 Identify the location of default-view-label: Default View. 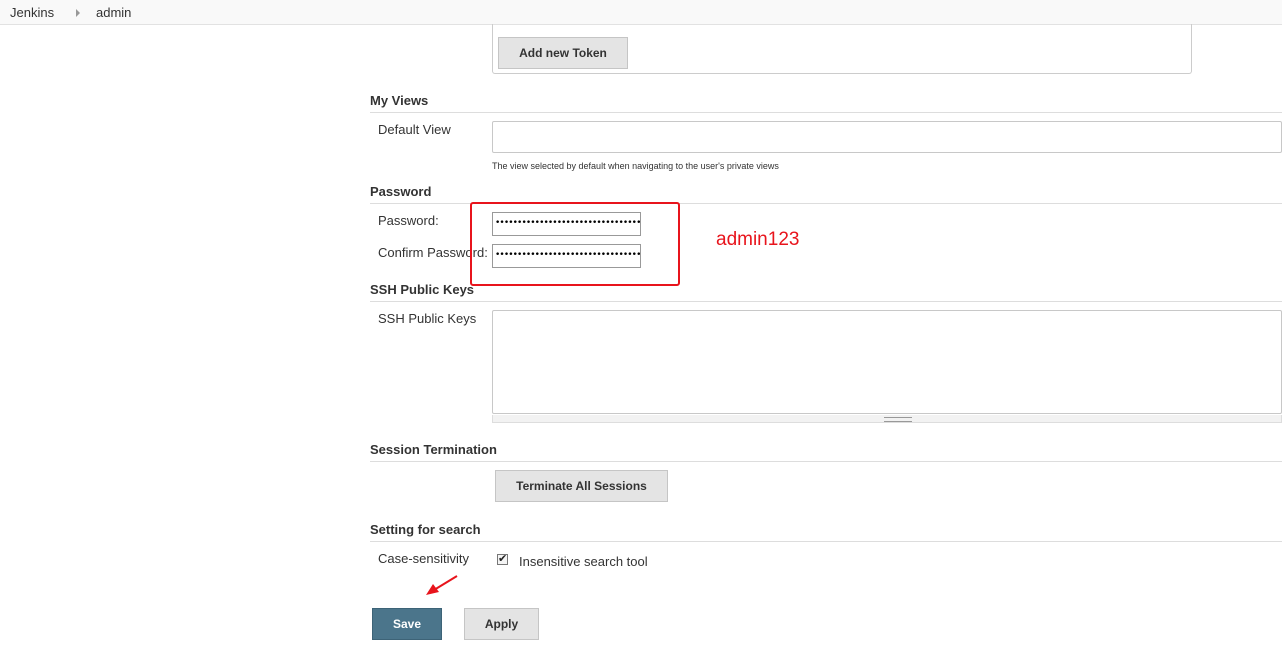
(414, 129).